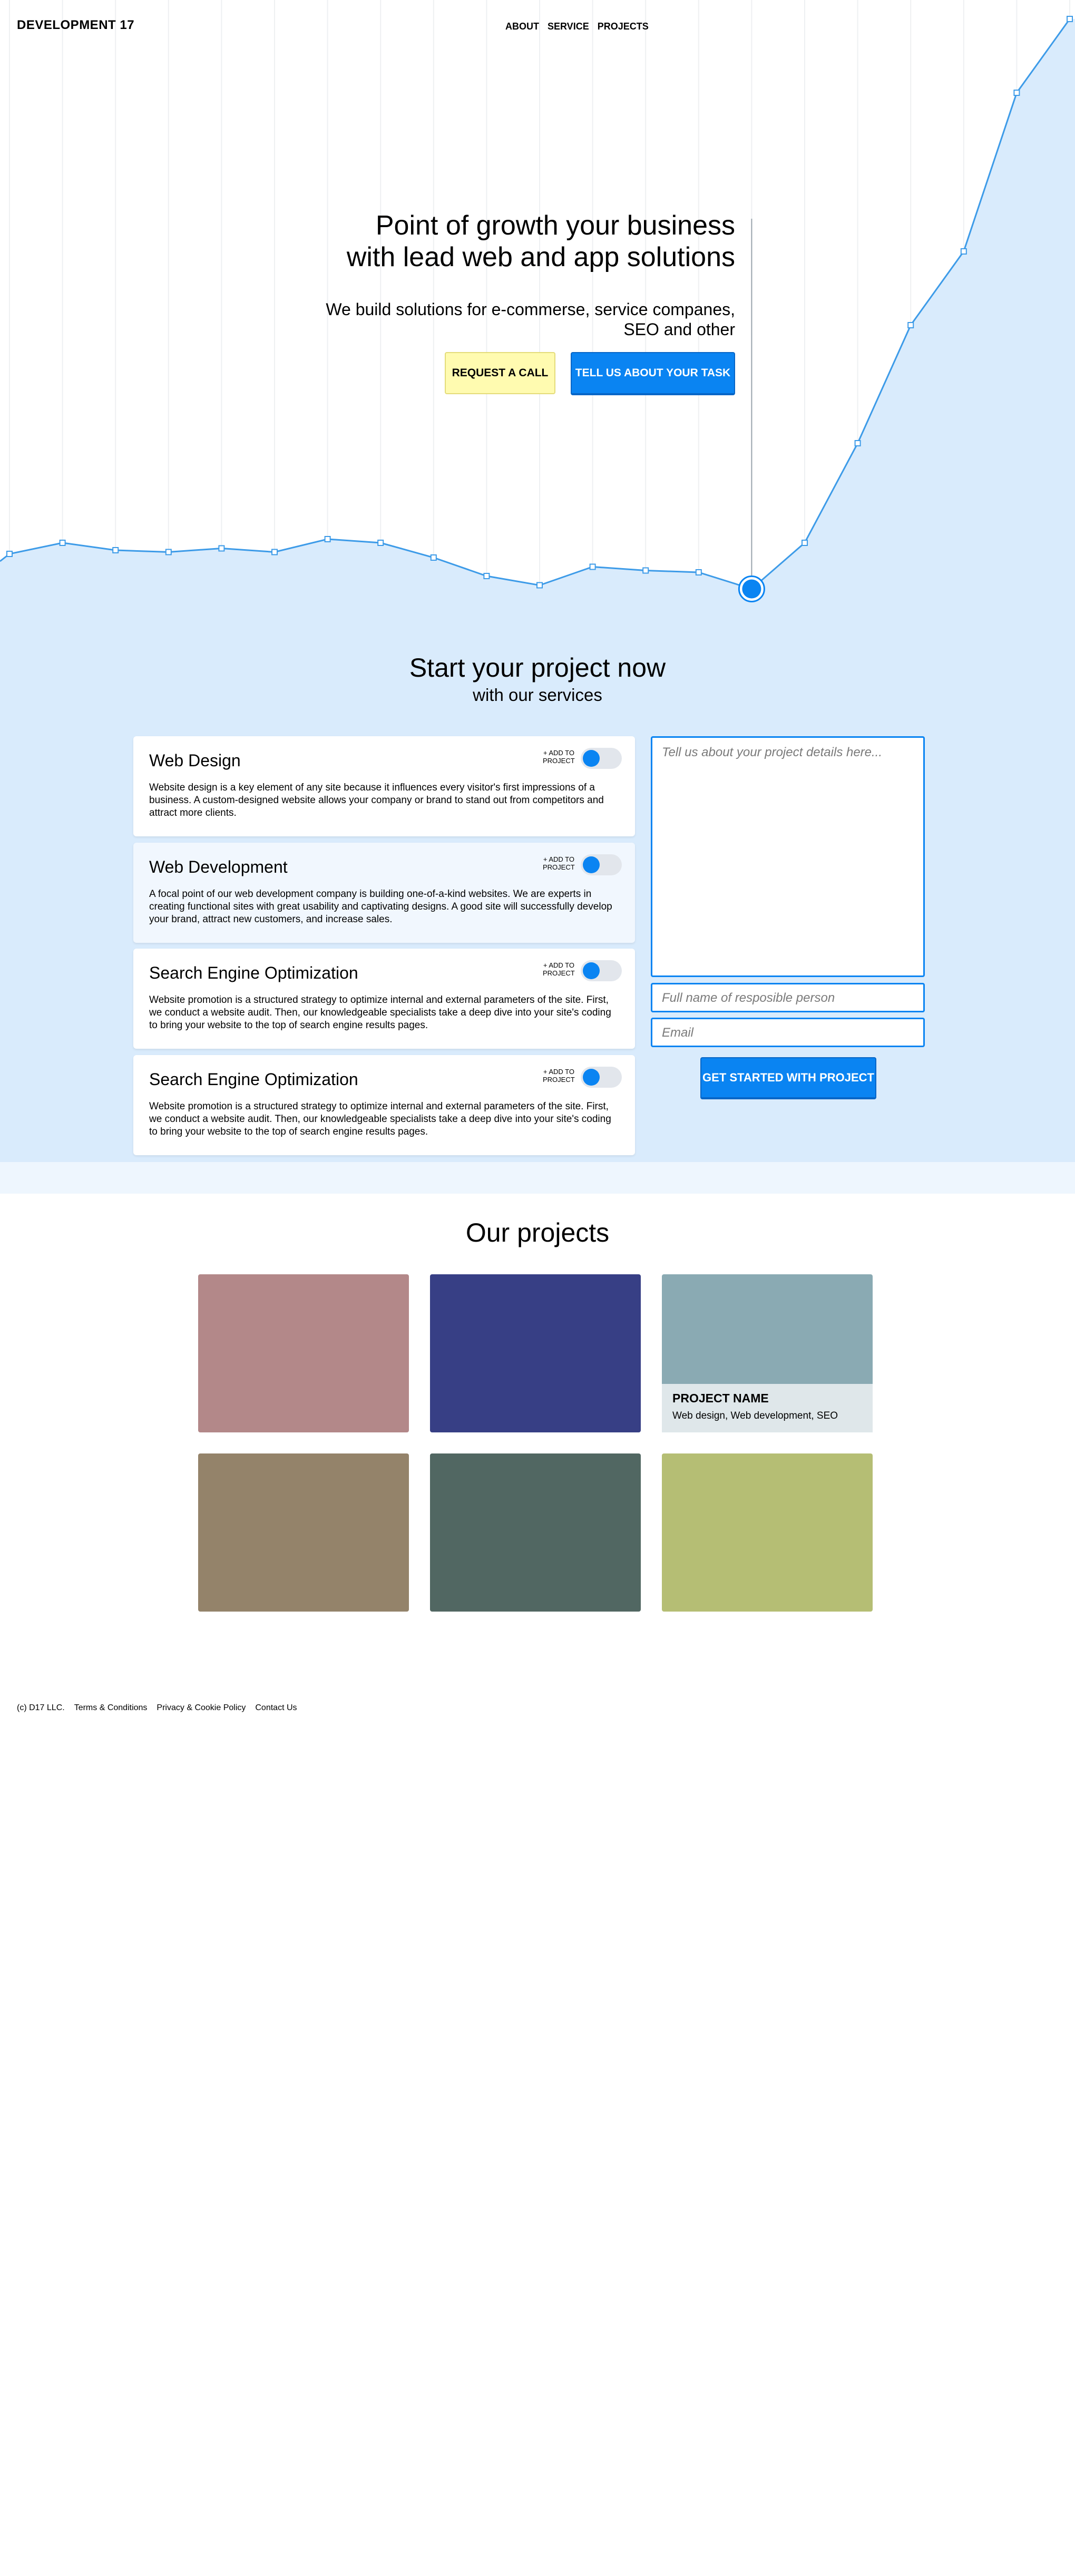 This screenshot has height=2576, width=1075. I want to click on hero-subtitle-line-2: SEO and other, so click(679, 329).